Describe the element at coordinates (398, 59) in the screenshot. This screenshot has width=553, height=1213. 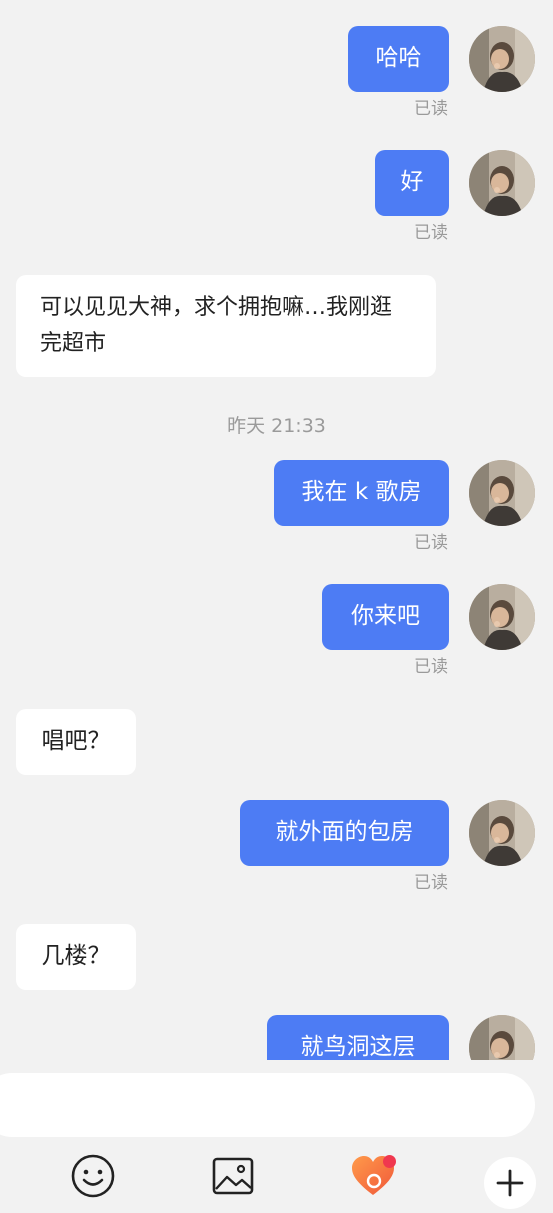
I see `message-bubble-sent: 哈哈` at that location.